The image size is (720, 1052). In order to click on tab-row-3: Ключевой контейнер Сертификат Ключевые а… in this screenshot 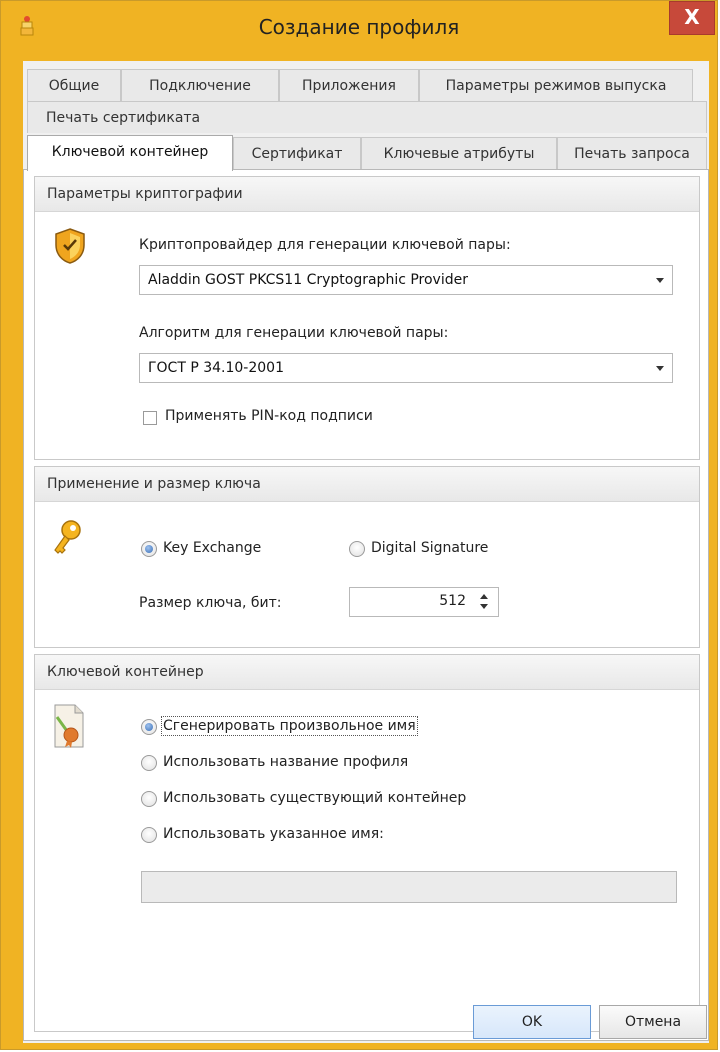, I will do `click(366, 153)`.